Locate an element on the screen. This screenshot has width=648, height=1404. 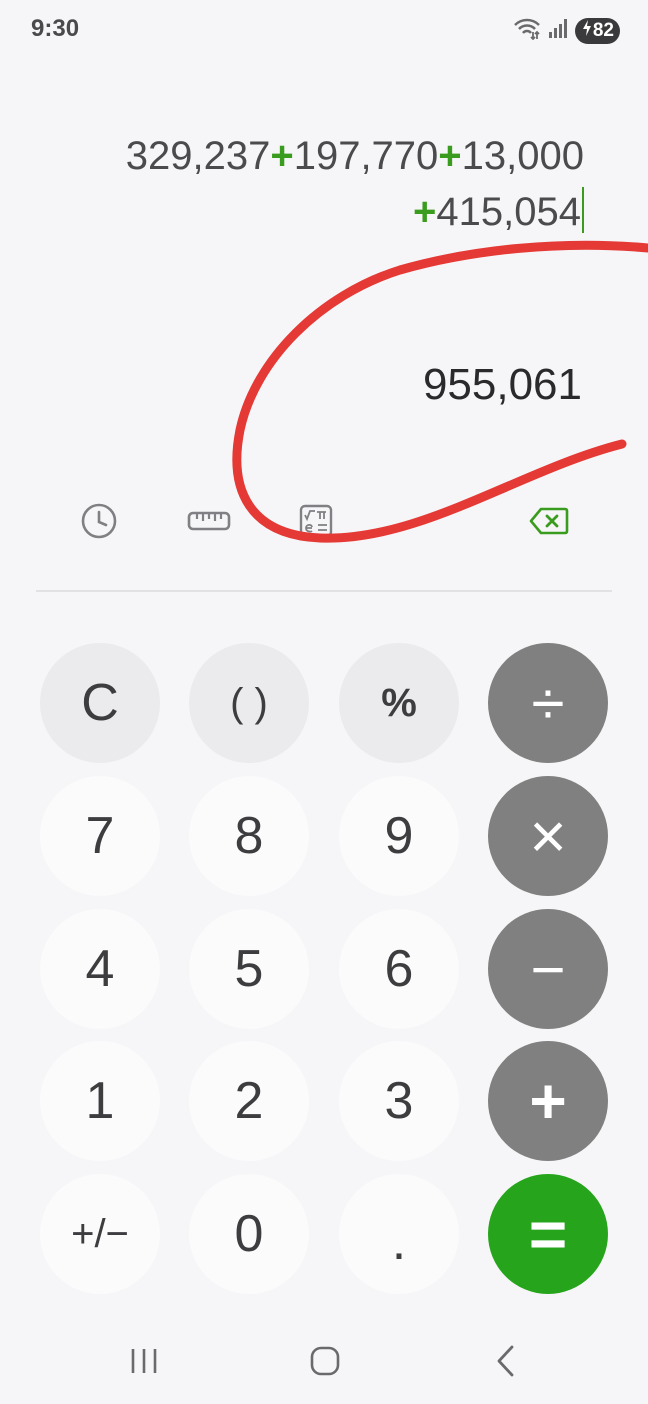
battery-level: 82 is located at coordinates (603, 30).